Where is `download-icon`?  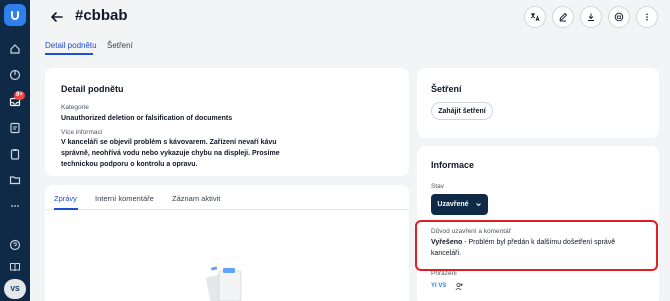 download-icon is located at coordinates (591, 17).